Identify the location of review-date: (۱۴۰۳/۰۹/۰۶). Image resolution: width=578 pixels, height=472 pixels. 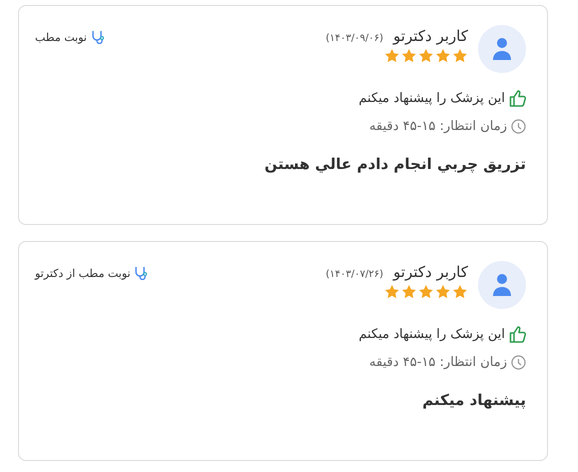
(355, 38).